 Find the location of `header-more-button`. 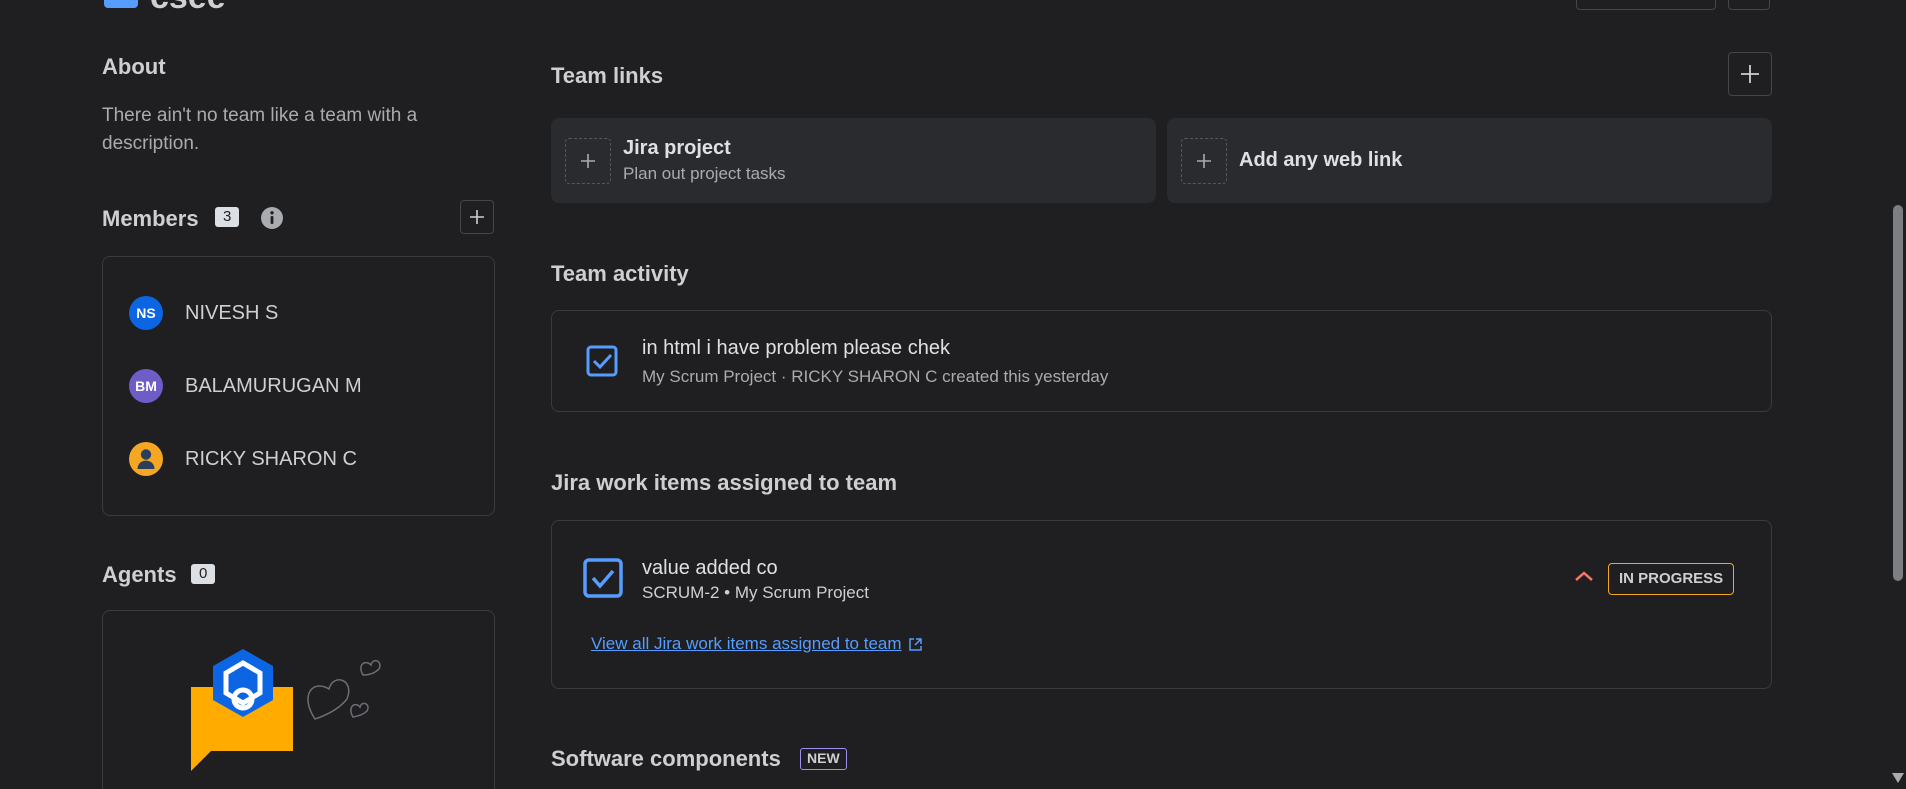

header-more-button is located at coordinates (1749, 5).